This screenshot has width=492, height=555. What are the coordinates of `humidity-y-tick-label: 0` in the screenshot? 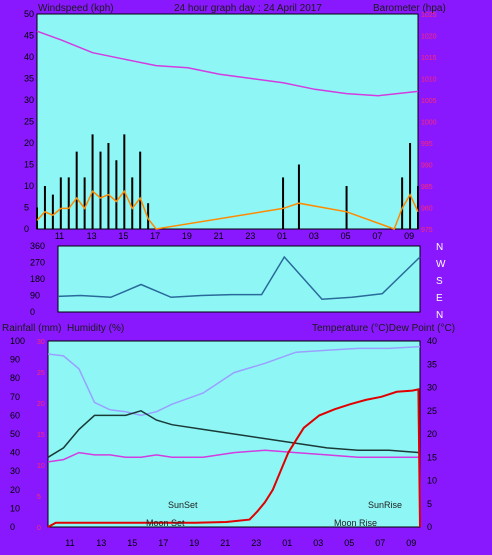 It's located at (12, 527).